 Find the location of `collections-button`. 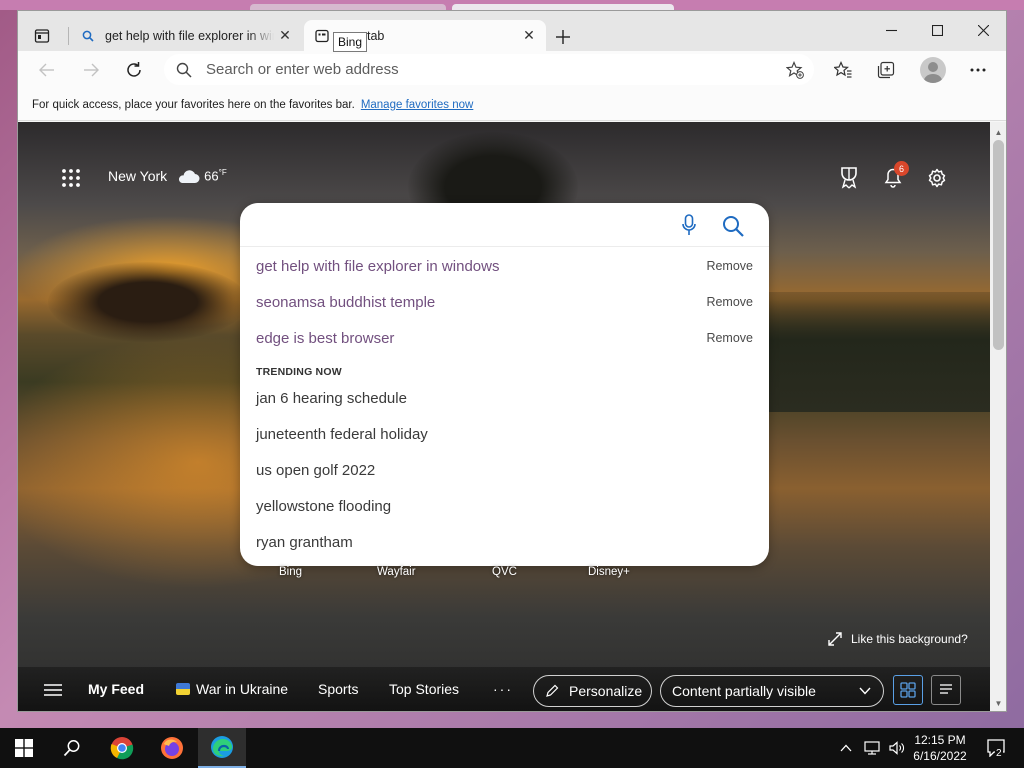

collections-button is located at coordinates (886, 70).